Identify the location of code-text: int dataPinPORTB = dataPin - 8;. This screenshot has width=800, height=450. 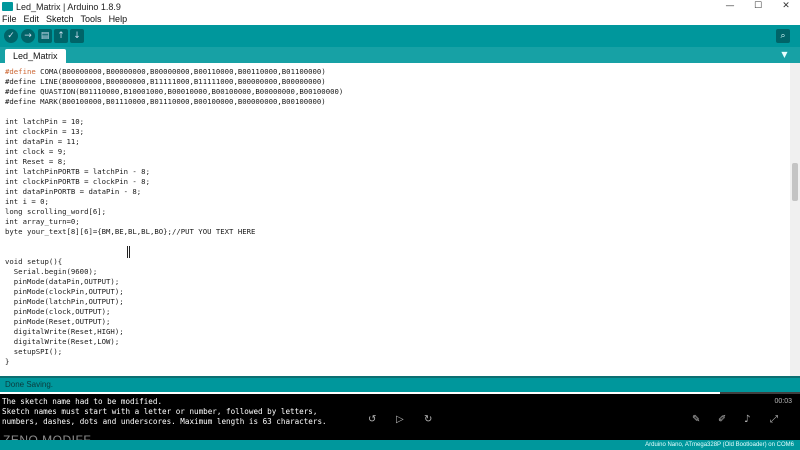
(73, 191).